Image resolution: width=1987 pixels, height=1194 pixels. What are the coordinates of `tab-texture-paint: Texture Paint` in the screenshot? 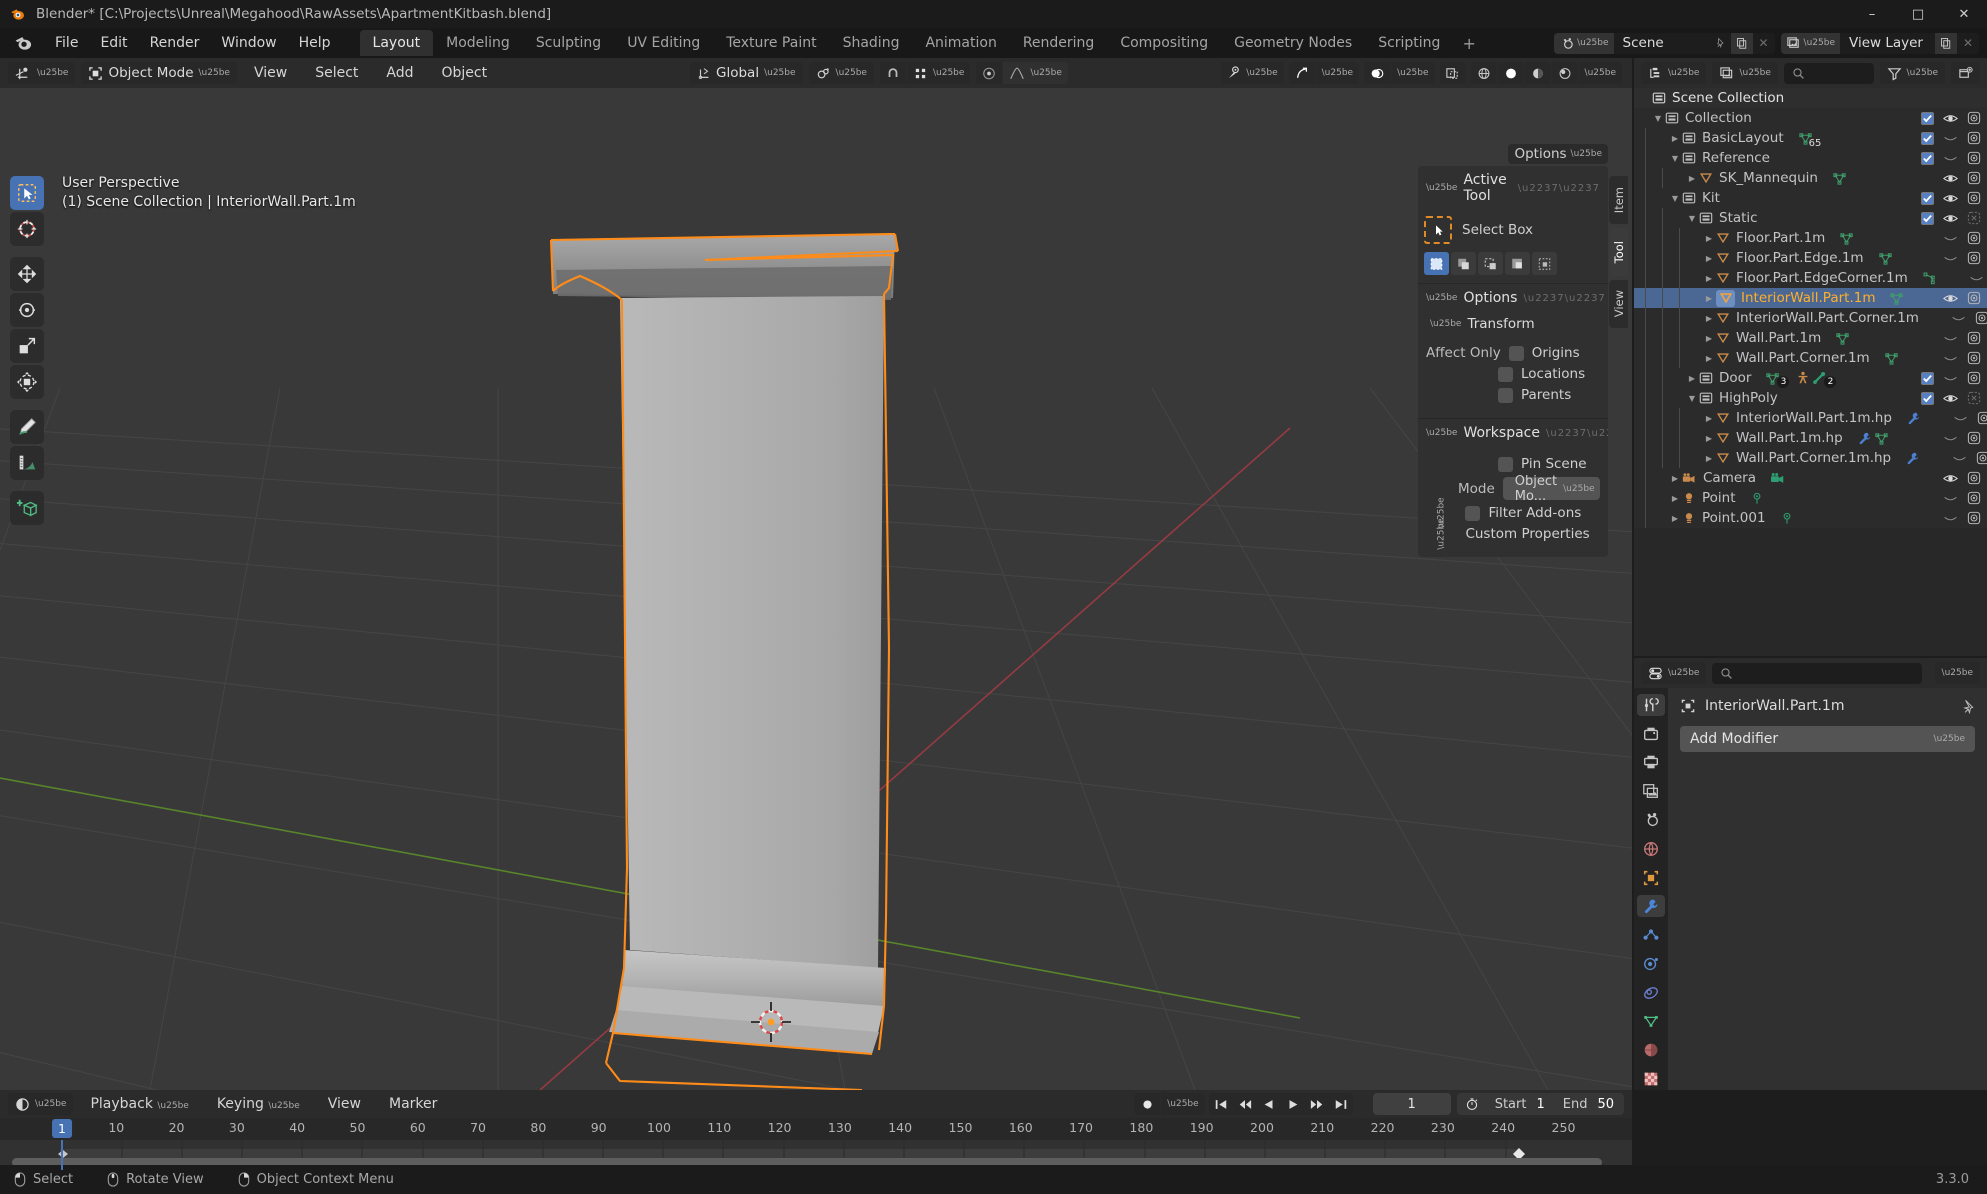 It's located at (771, 43).